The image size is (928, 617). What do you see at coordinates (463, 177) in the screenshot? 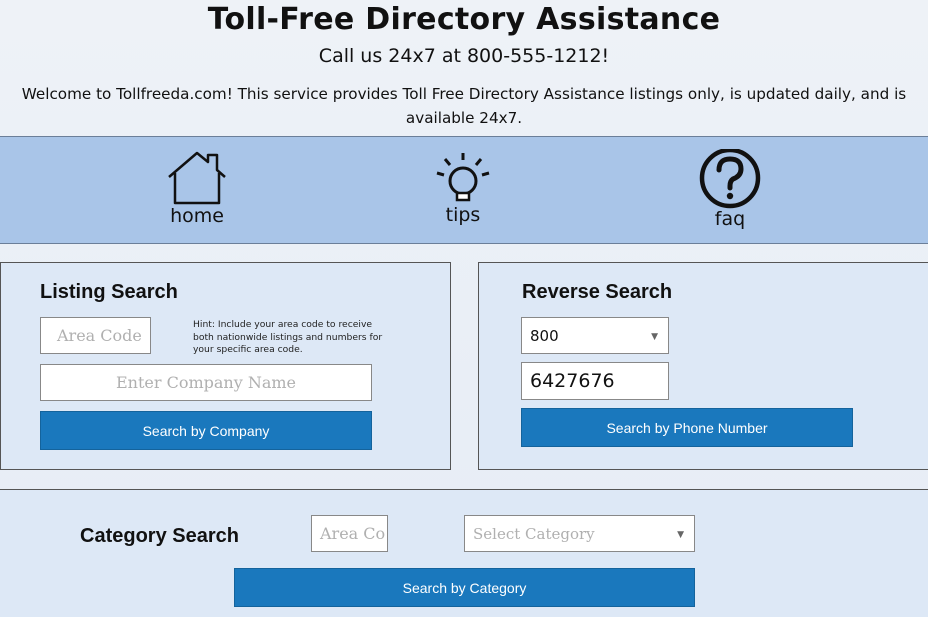
I see `lightbulb-icon` at bounding box center [463, 177].